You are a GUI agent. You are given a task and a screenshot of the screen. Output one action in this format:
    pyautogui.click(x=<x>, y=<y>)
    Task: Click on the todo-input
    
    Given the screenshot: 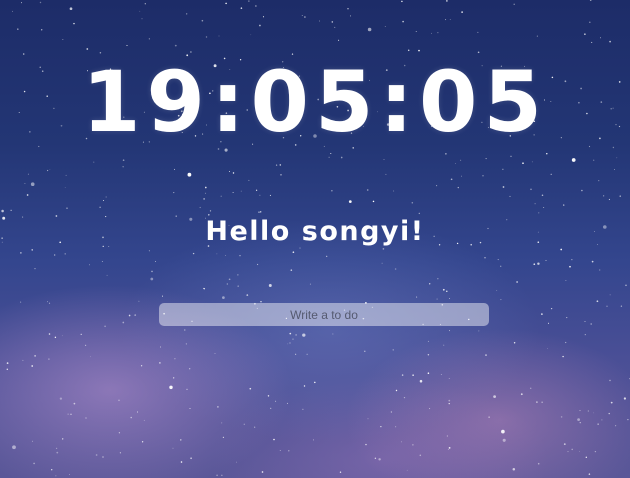 What is the action you would take?
    pyautogui.click(x=324, y=314)
    